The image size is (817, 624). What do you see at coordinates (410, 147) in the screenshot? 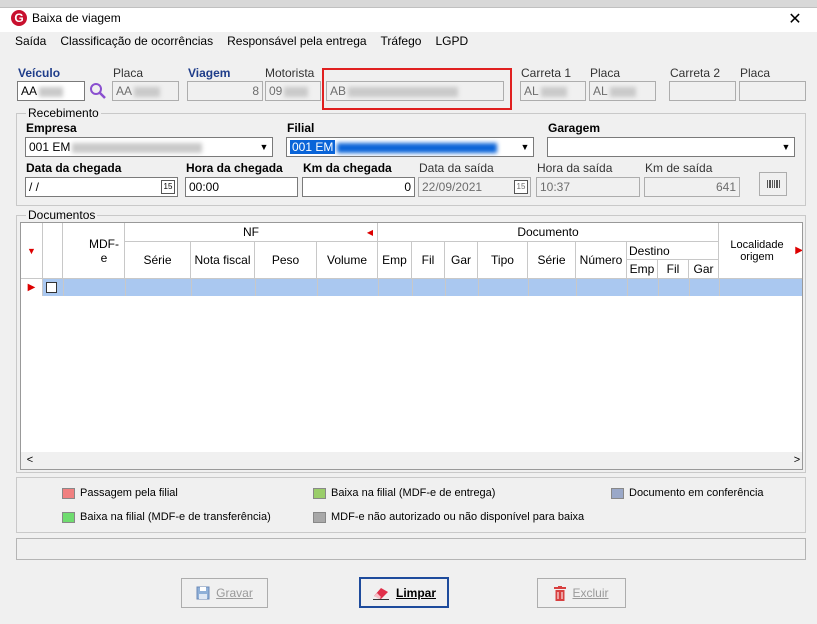
I see `filial-combo: 001 EM ▼` at bounding box center [410, 147].